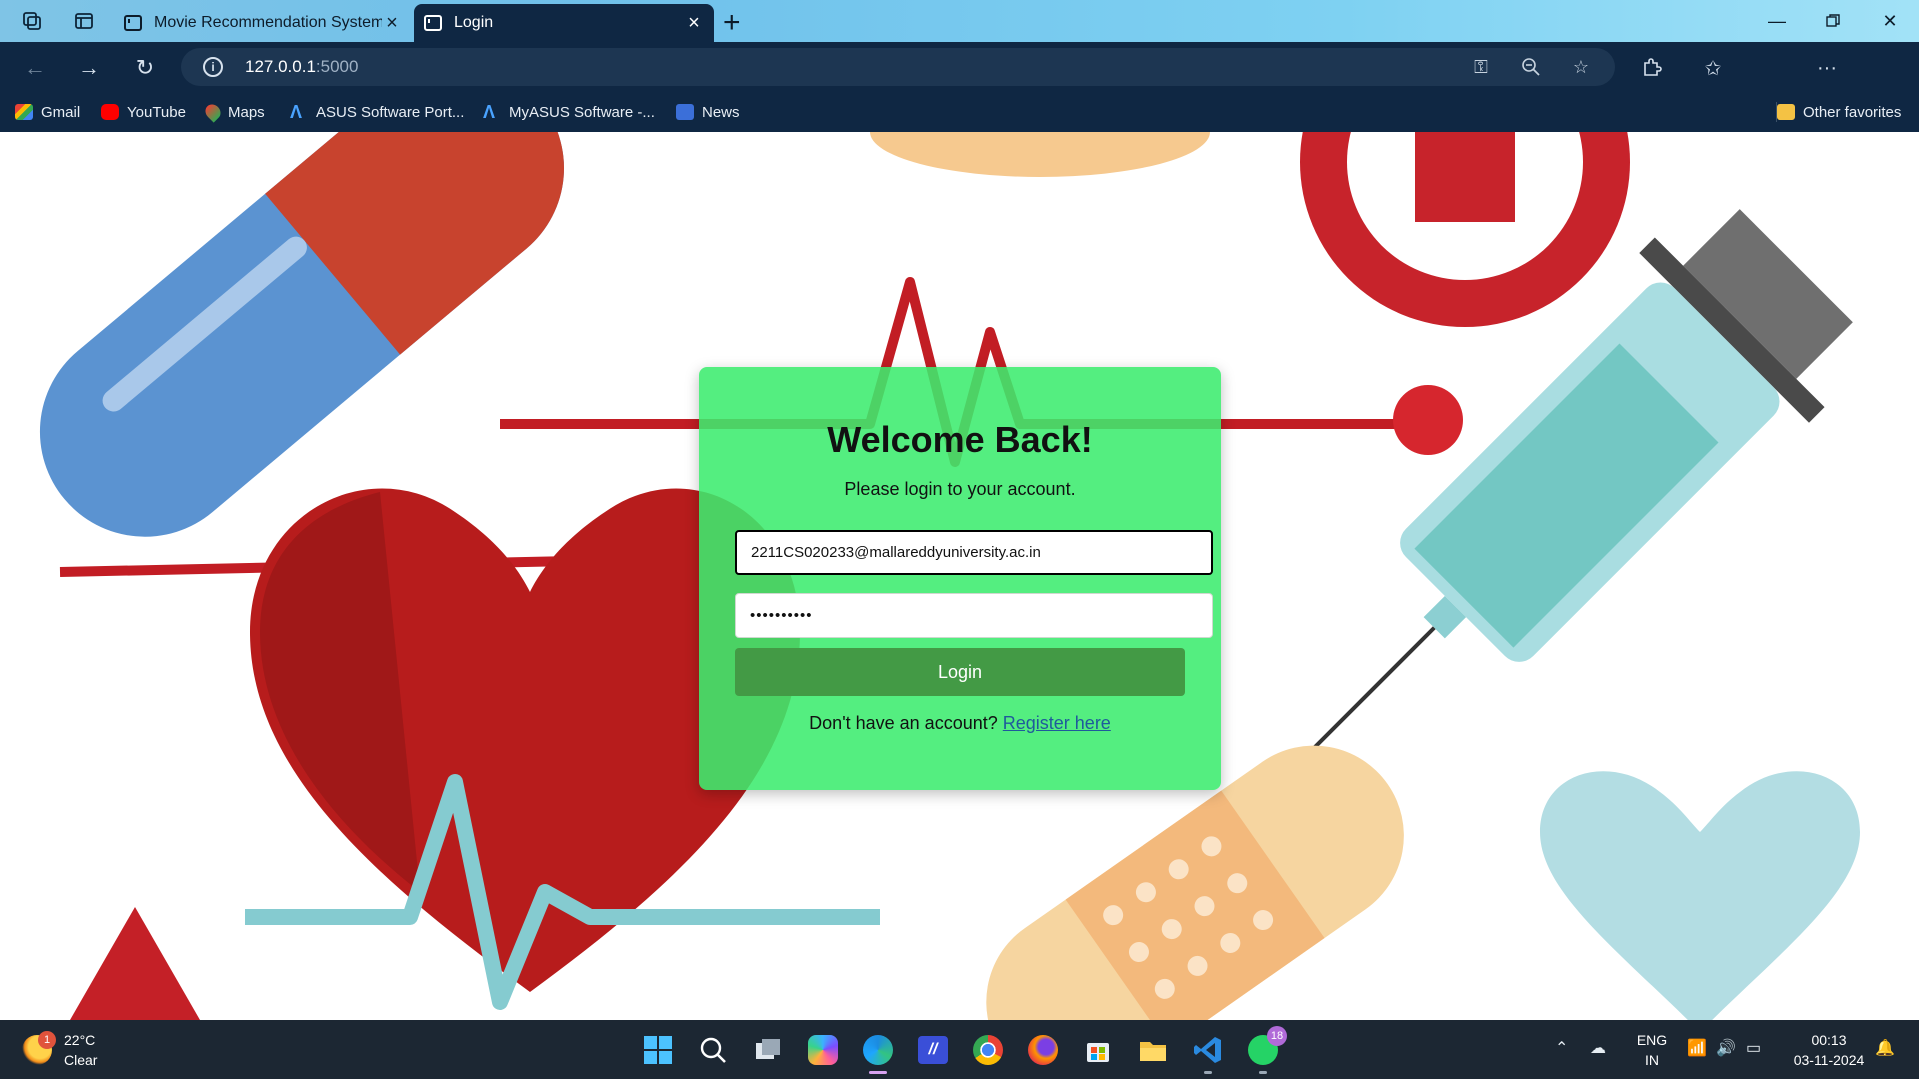 This screenshot has height=1079, width=1919. What do you see at coordinates (1651, 68) in the screenshot?
I see `extensions-icon` at bounding box center [1651, 68].